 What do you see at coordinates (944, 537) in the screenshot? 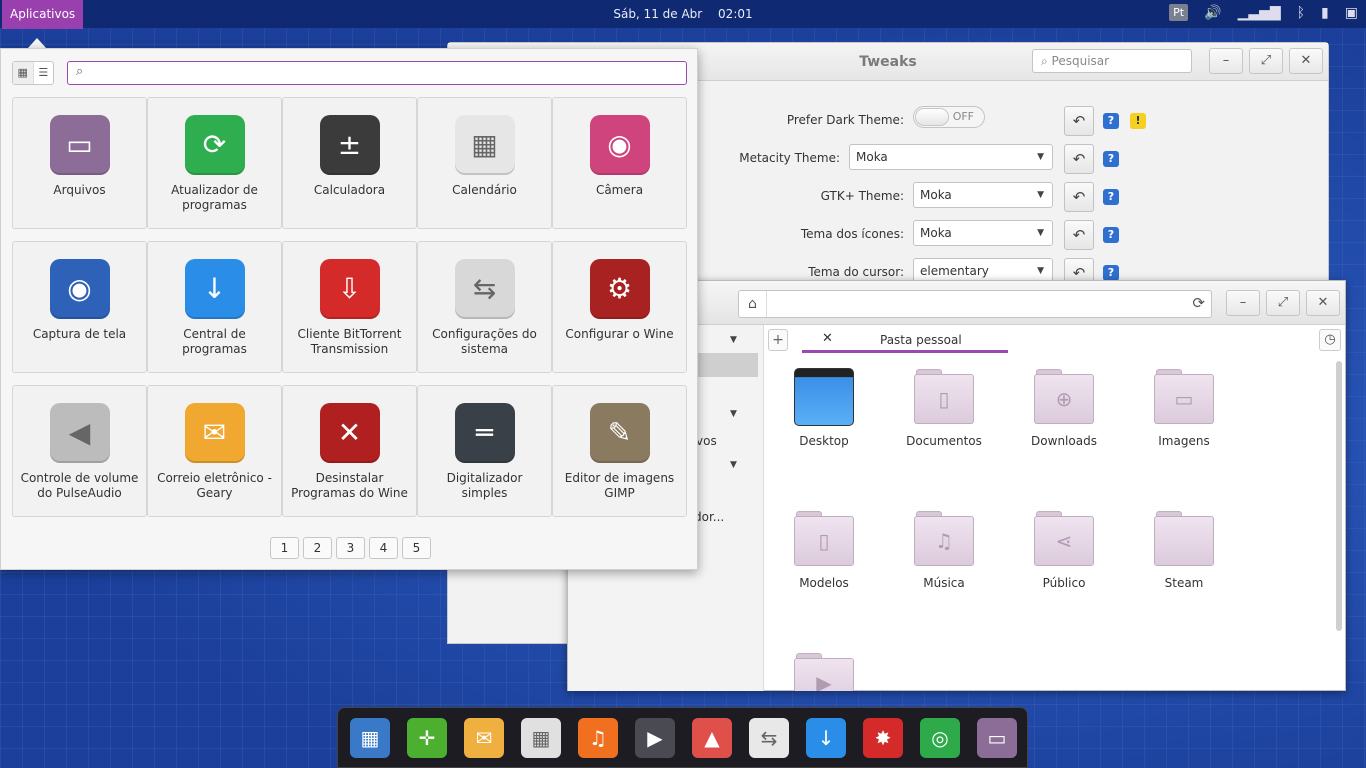
I see `music-folder-icon: ♫` at bounding box center [944, 537].